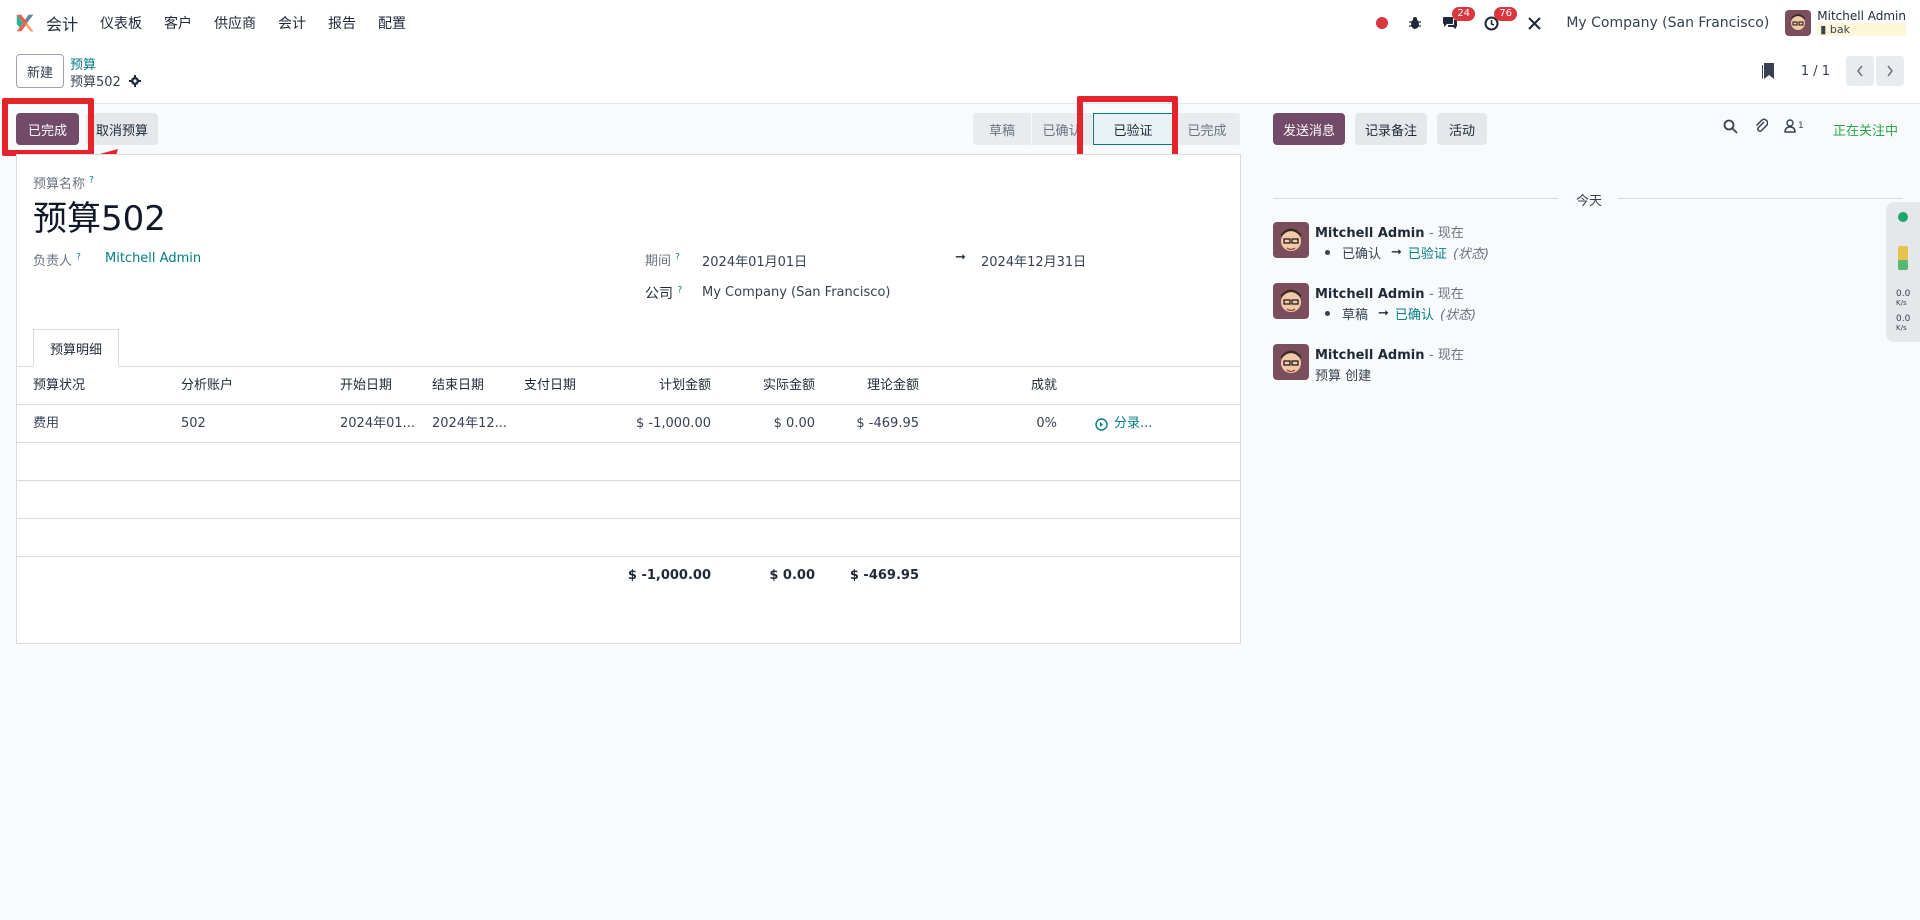 This screenshot has width=1920, height=920. Describe the element at coordinates (868, 386) in the screenshot. I see `col-theoretical-amount: 理论金额` at that location.